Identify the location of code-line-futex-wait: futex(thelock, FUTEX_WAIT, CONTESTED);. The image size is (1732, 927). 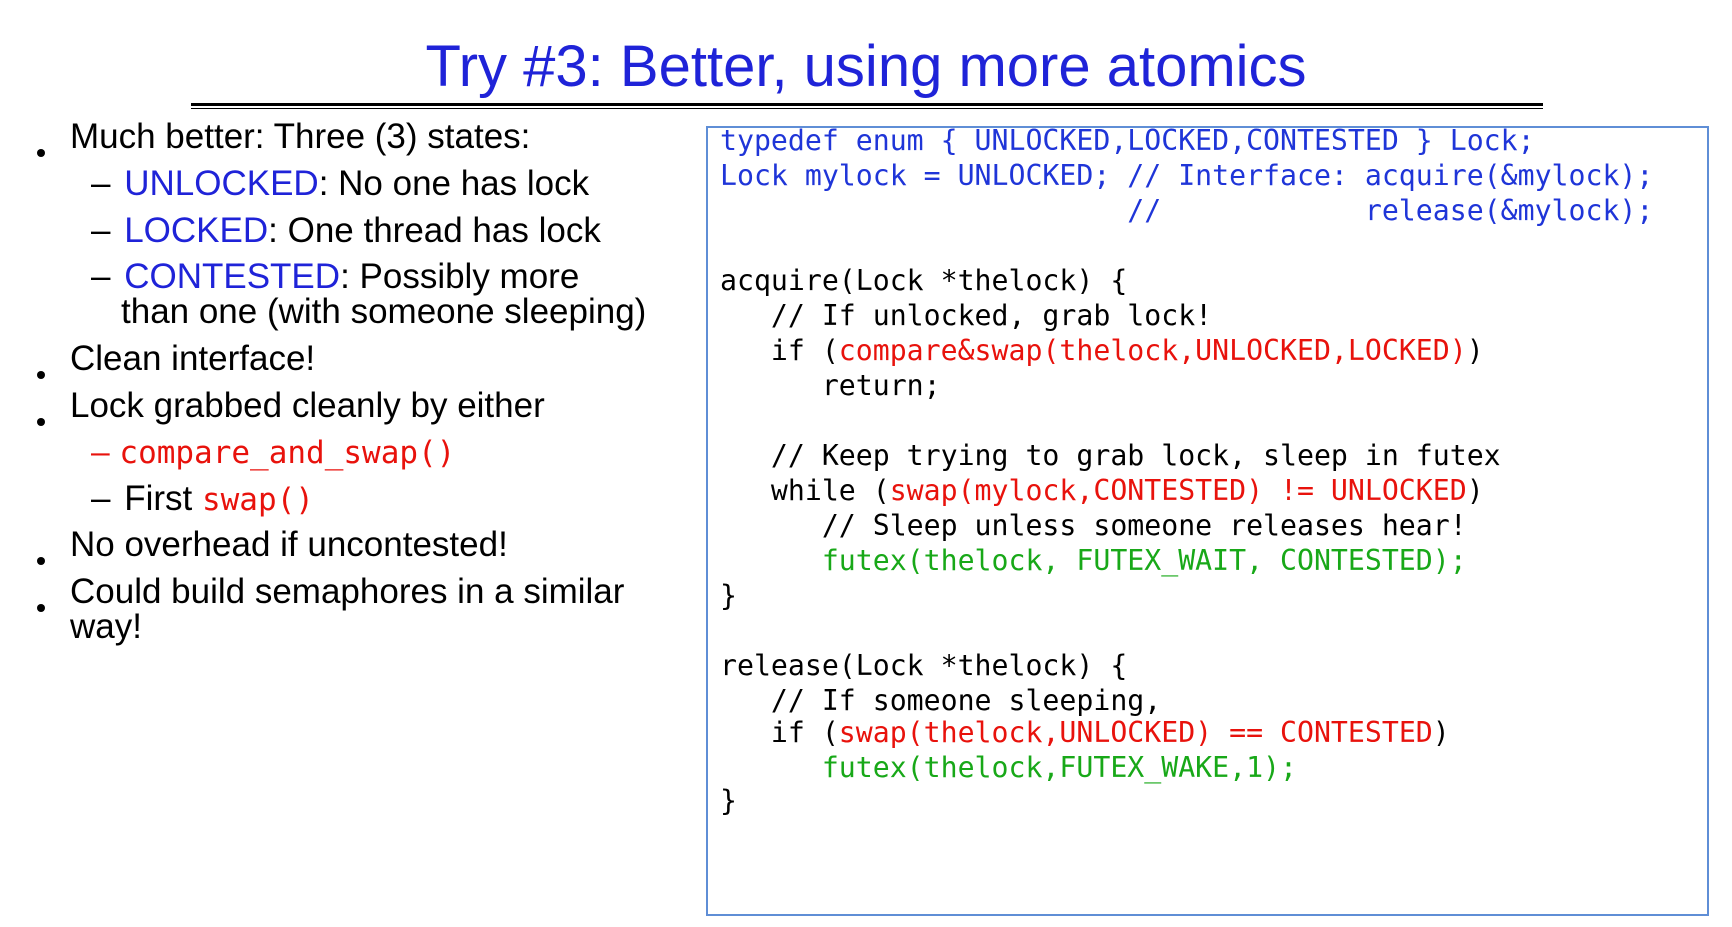
(1093, 560).